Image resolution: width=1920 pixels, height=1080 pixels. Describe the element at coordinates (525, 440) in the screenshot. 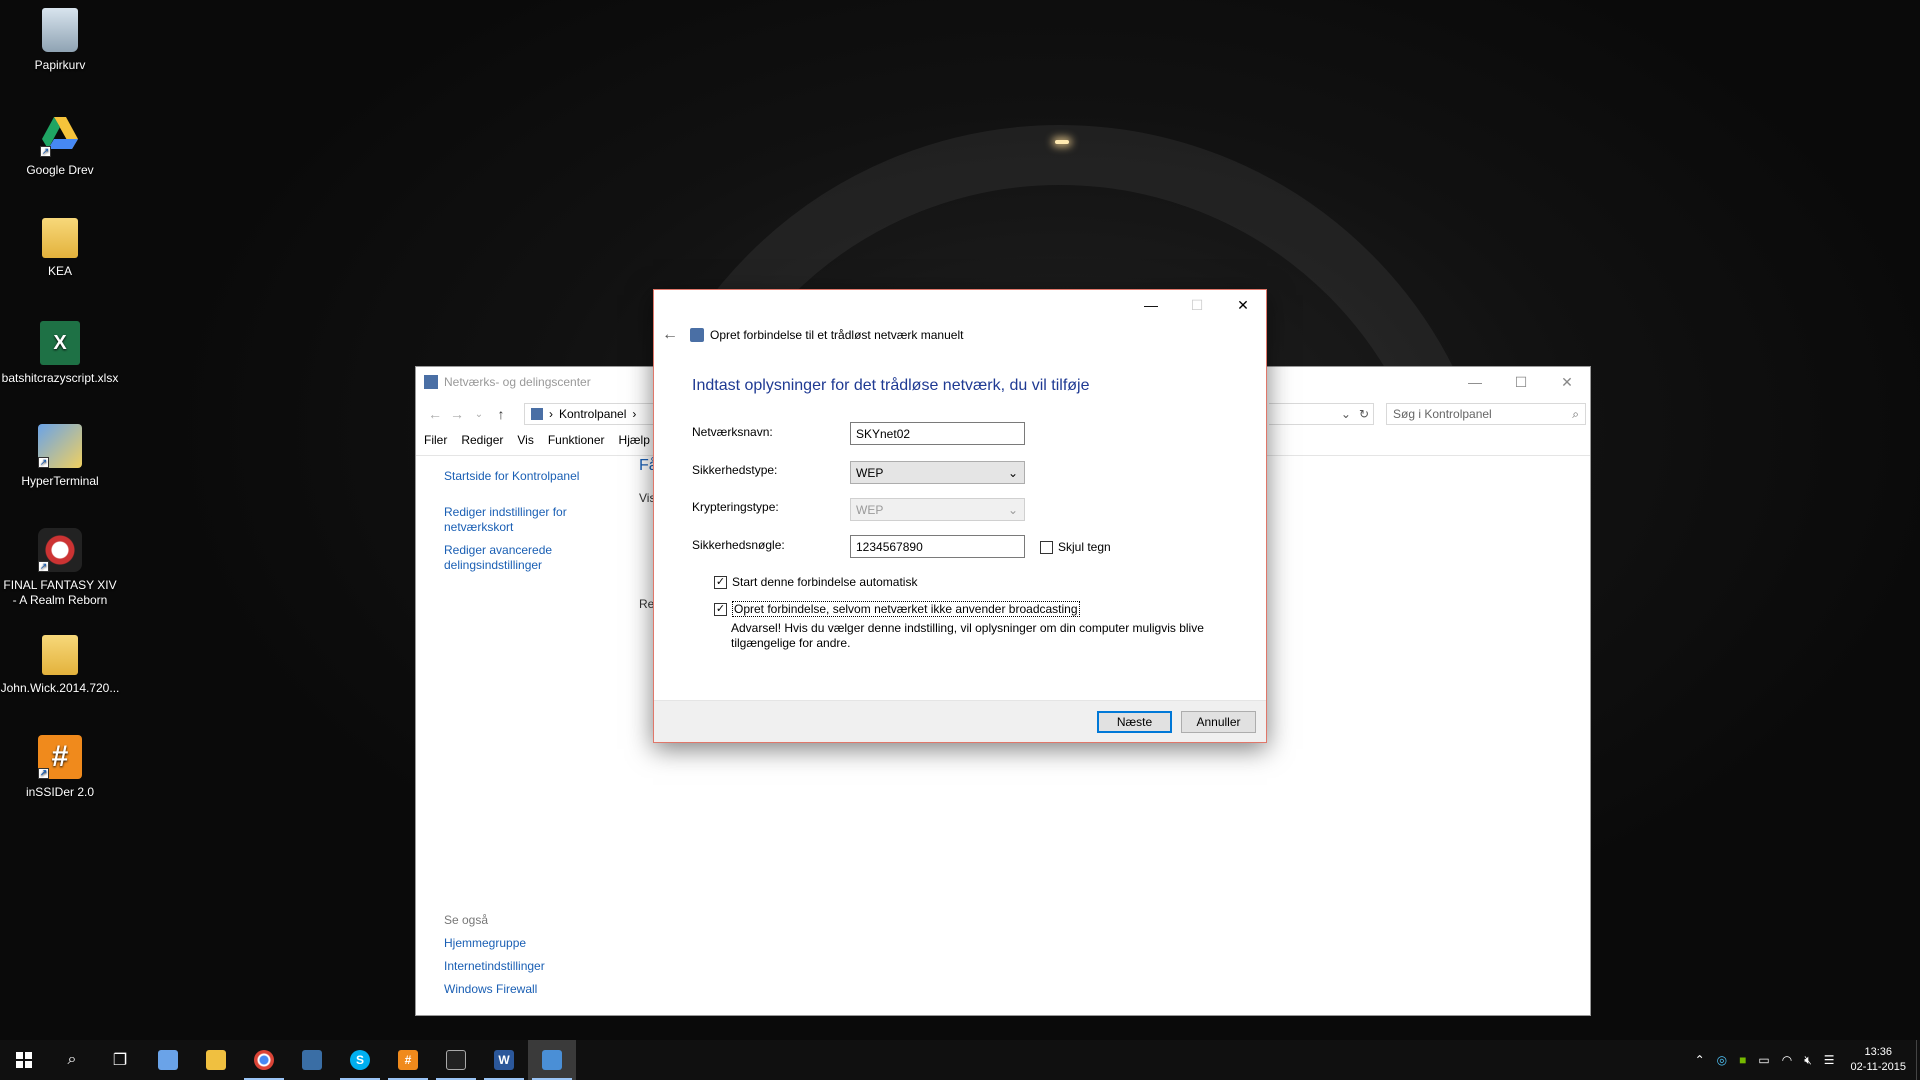

I see `menu-item-view: Vis` at that location.